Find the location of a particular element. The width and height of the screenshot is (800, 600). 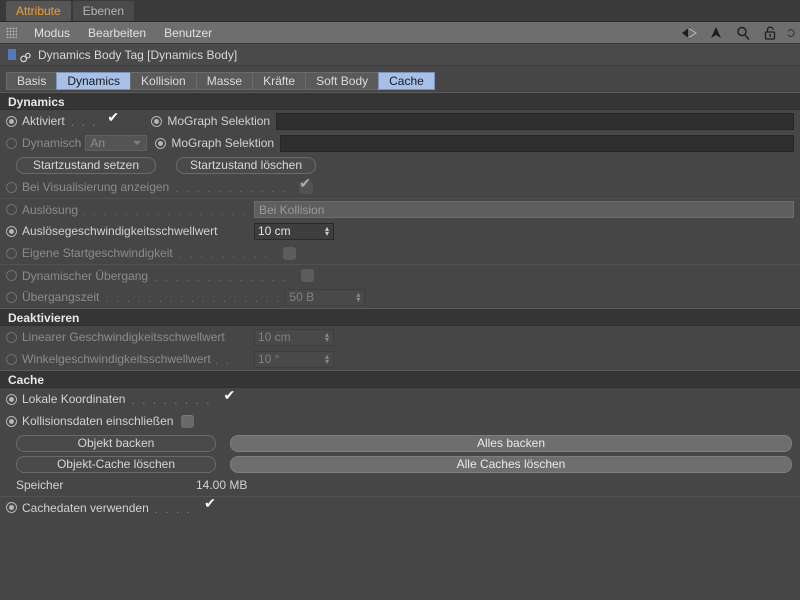

tab-masse: Masse is located at coordinates (224, 81).